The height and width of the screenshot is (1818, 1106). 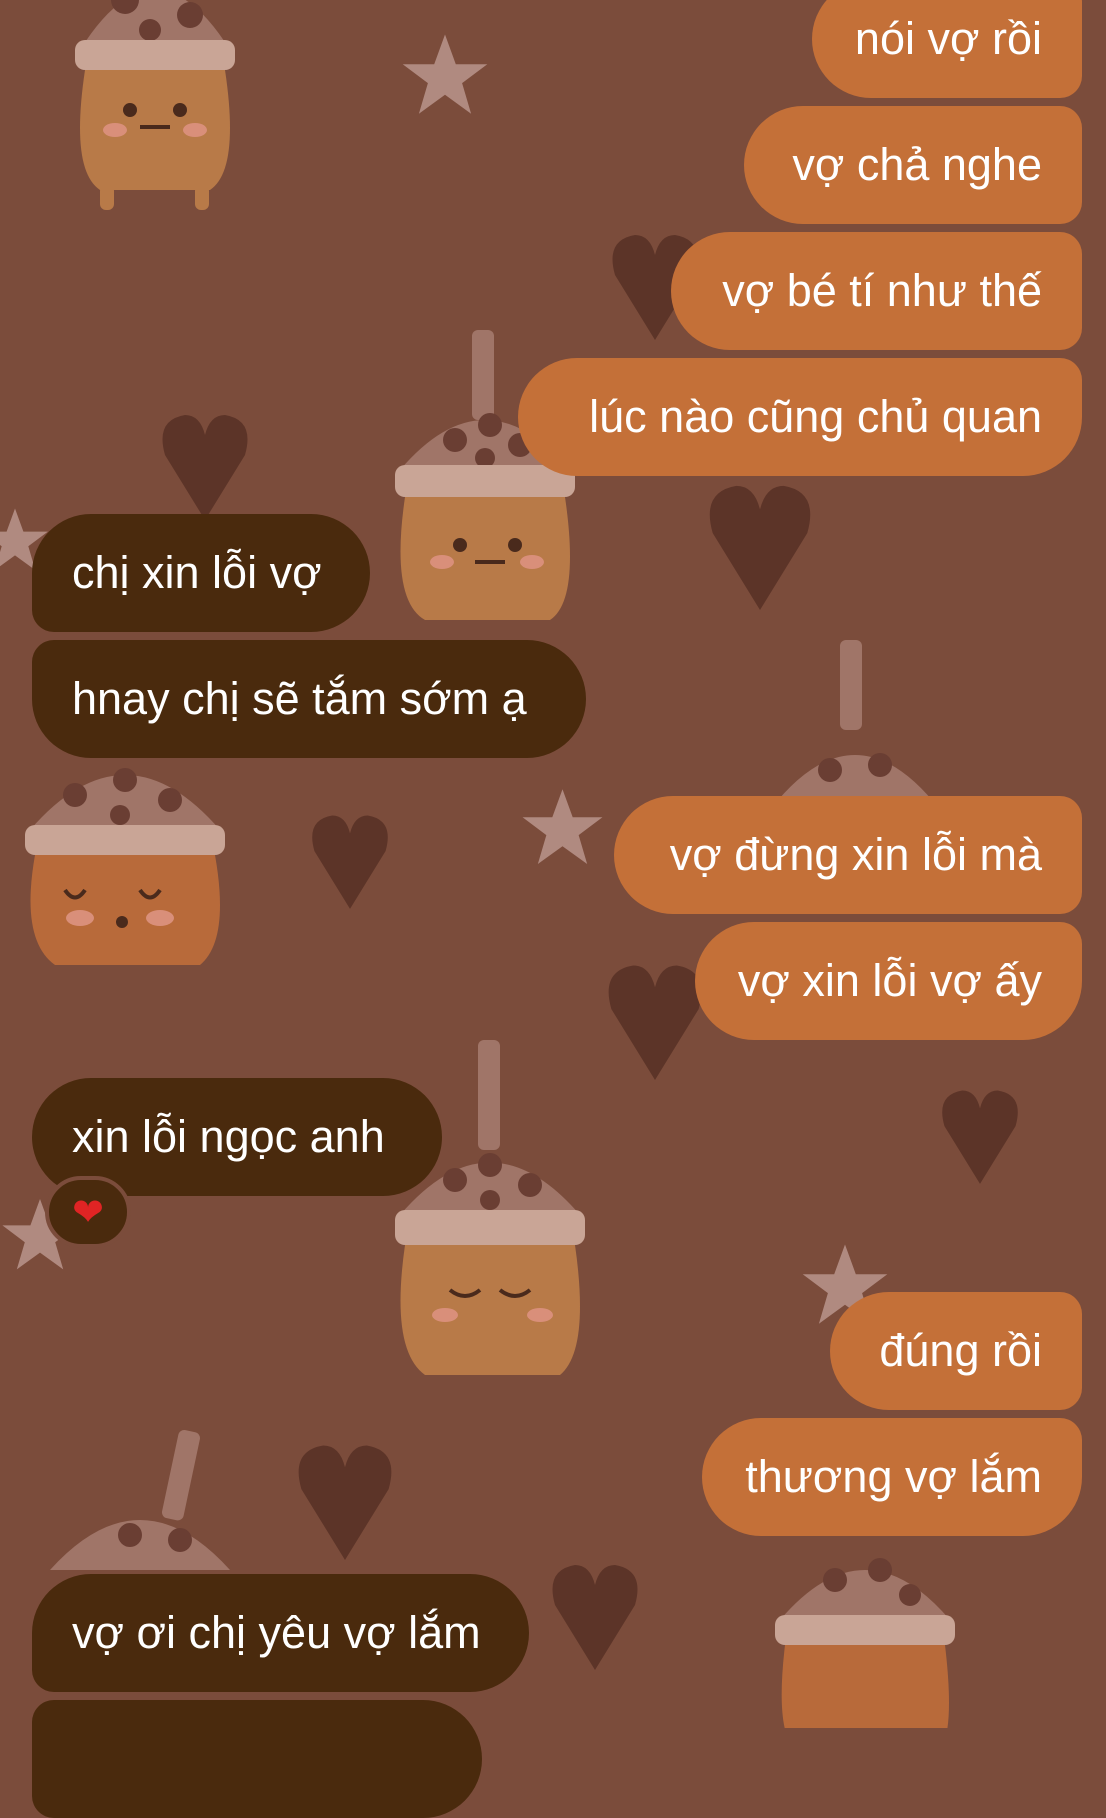 I want to click on message-bubble-outgoing: đúng rồi, so click(x=956, y=1351).